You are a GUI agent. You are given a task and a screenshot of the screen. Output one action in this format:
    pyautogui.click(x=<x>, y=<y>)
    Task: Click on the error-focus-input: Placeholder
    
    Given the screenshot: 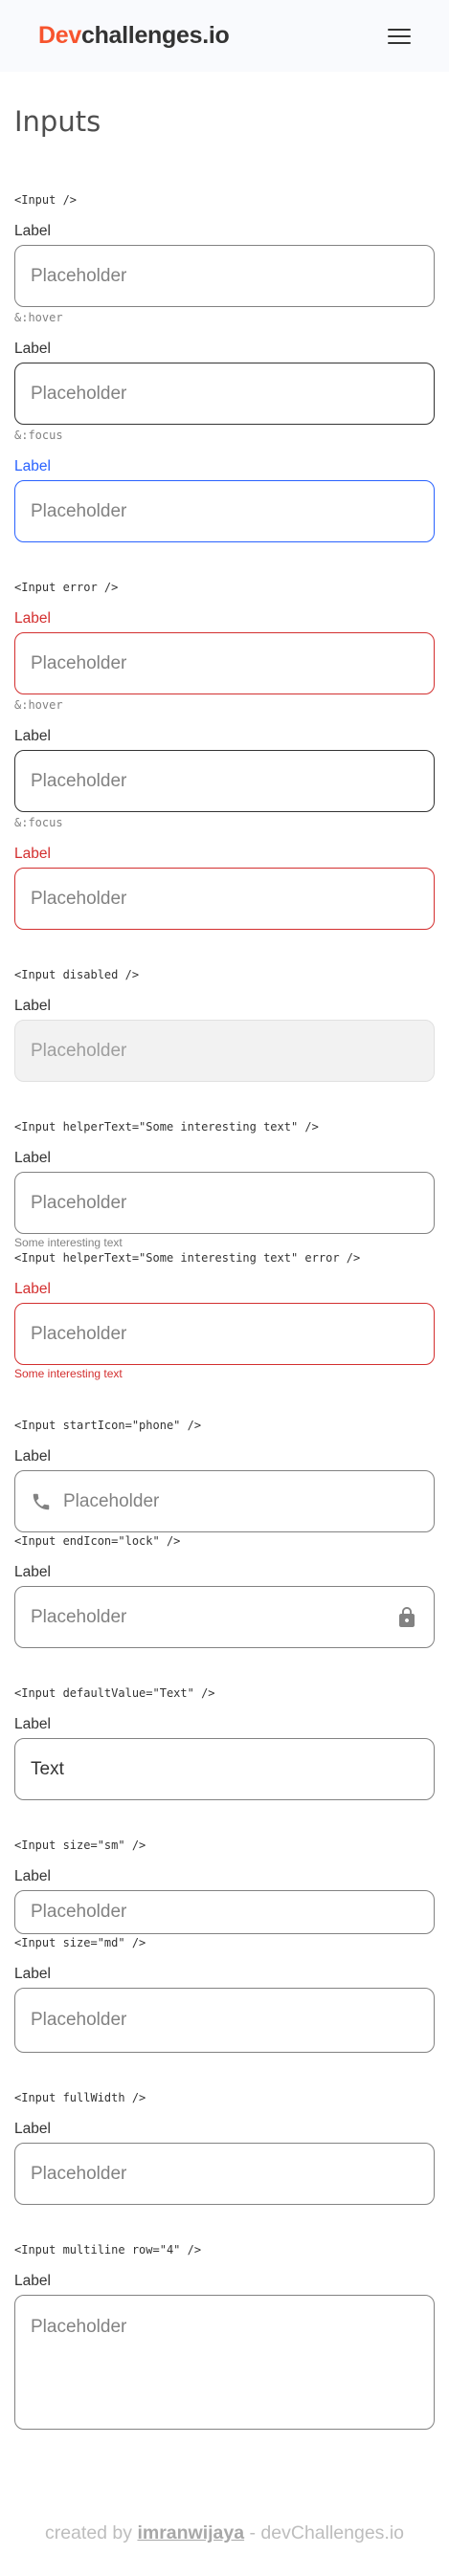 What is the action you would take?
    pyautogui.click(x=225, y=899)
    